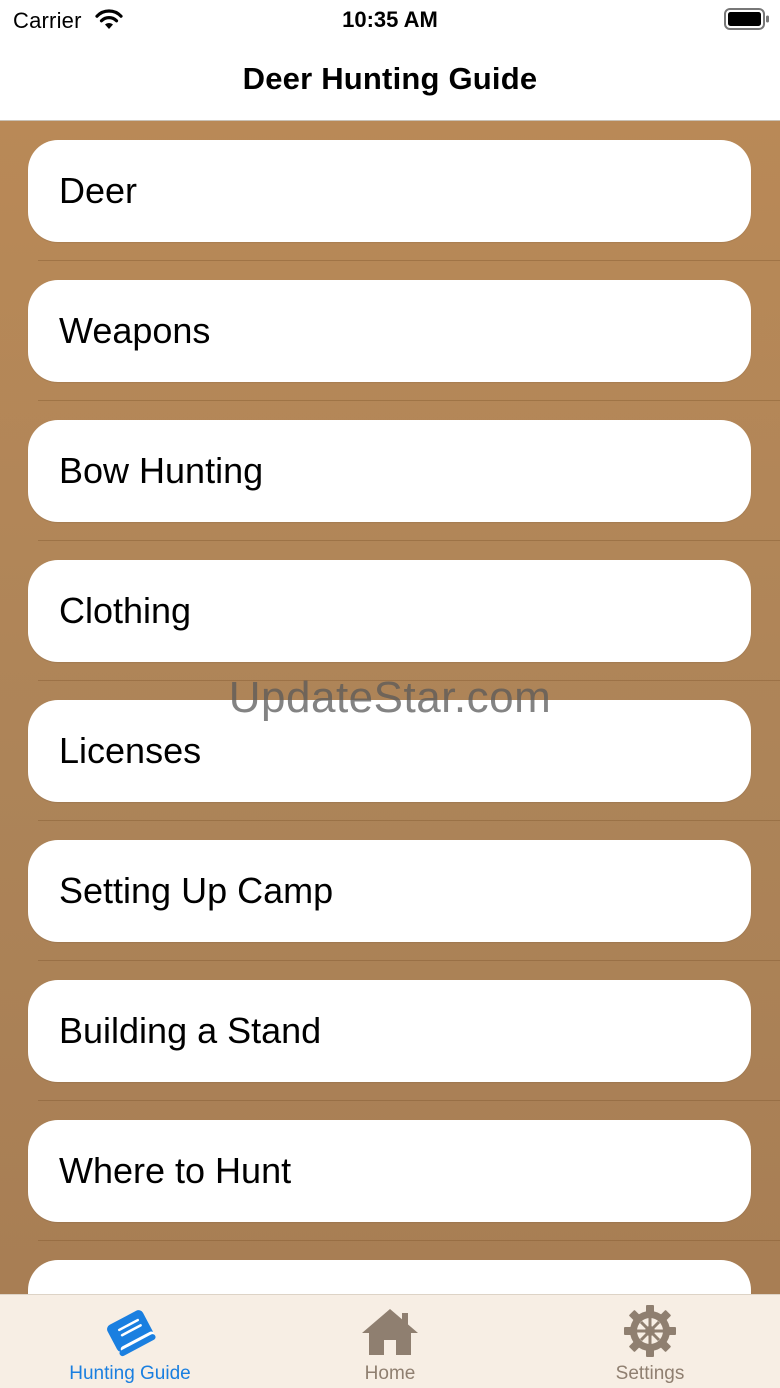  Describe the element at coordinates (390, 1332) in the screenshot. I see `house-icon` at that location.